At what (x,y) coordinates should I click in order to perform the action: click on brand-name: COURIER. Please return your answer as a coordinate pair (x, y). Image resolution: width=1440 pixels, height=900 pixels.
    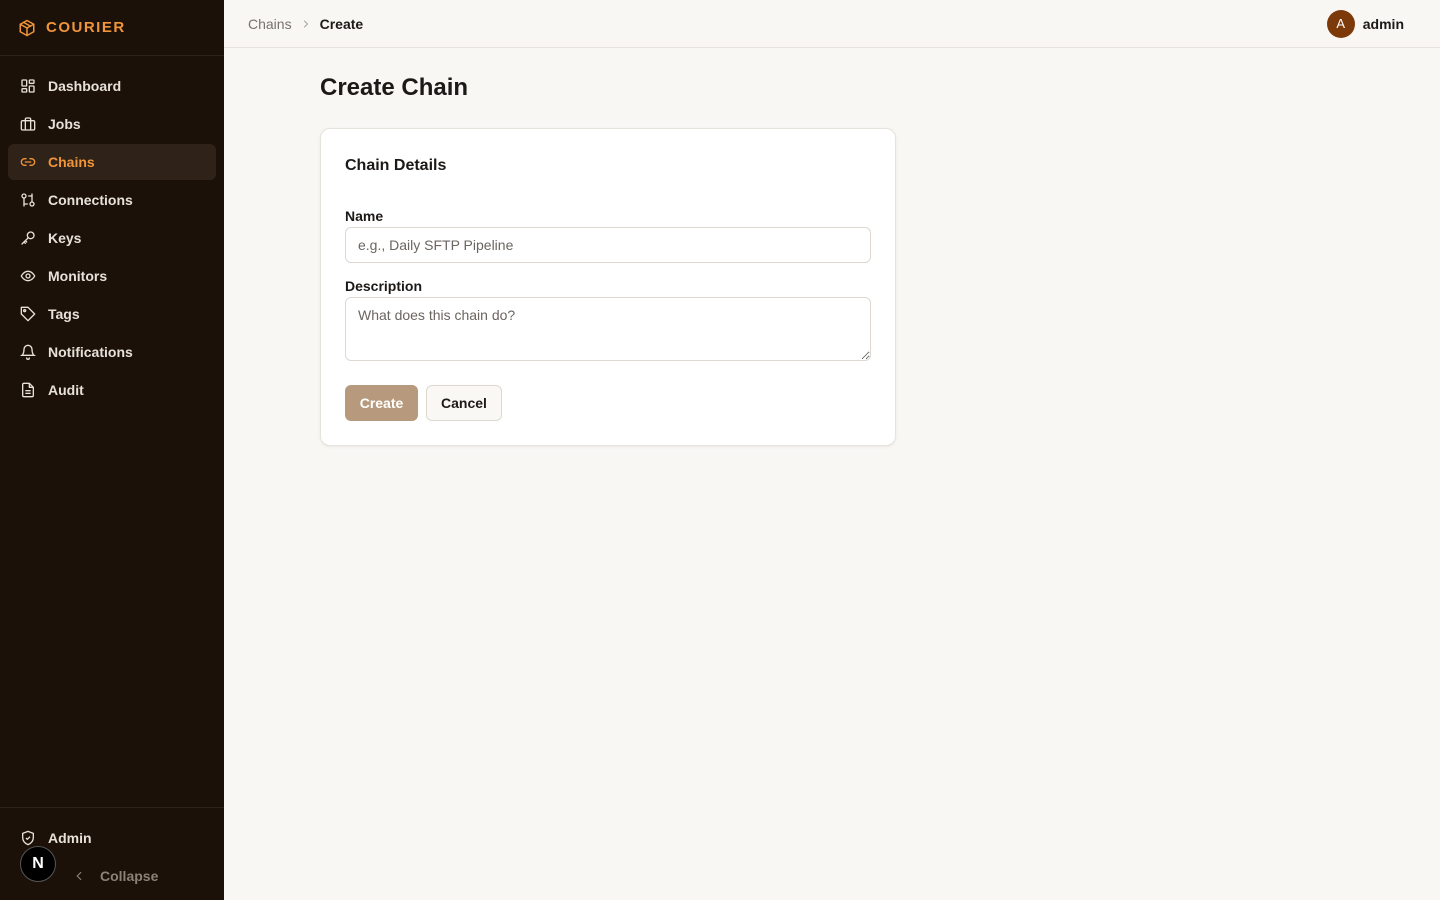
    Looking at the image, I should click on (86, 27).